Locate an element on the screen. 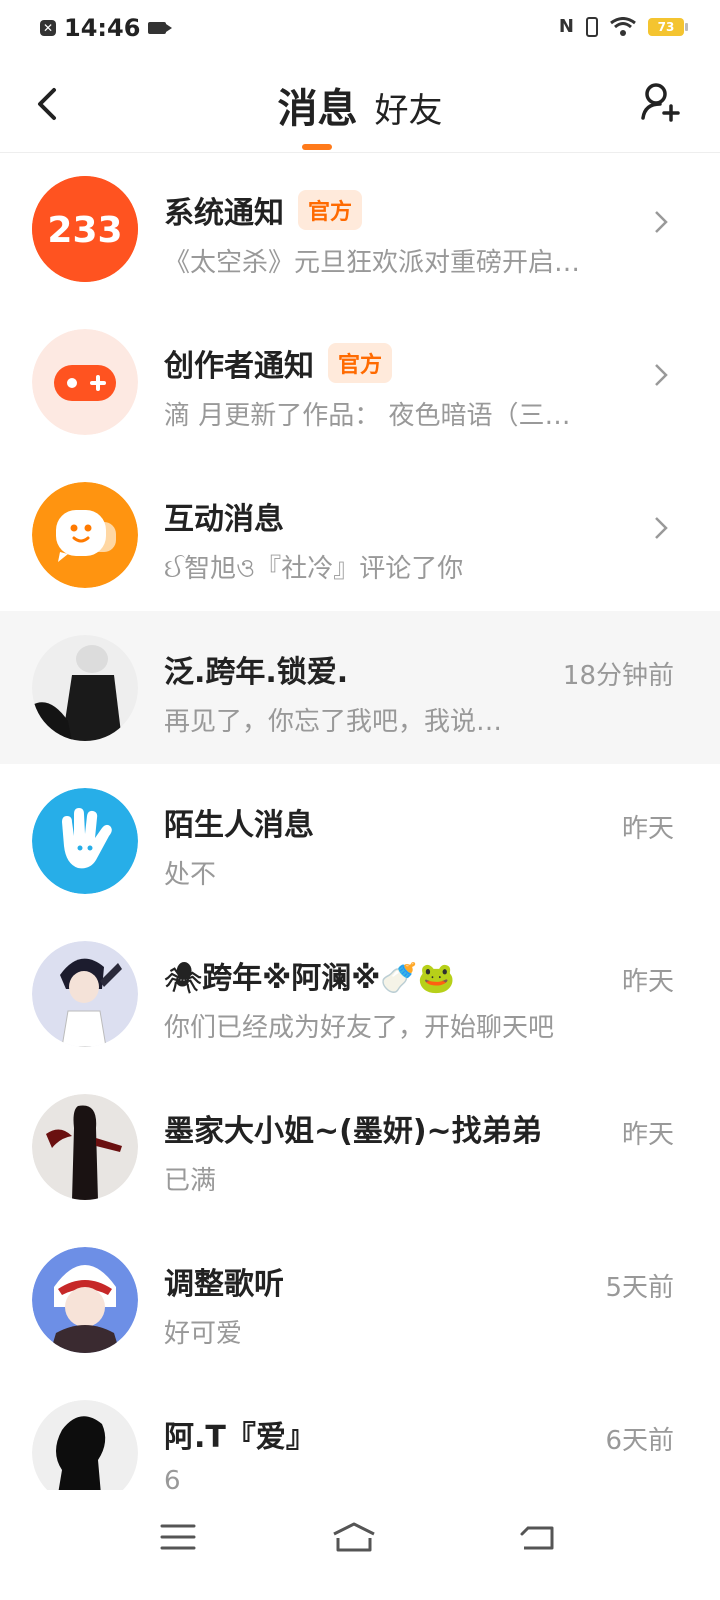 The image size is (720, 1600). 233-logo-icon: 233 is located at coordinates (85, 229).